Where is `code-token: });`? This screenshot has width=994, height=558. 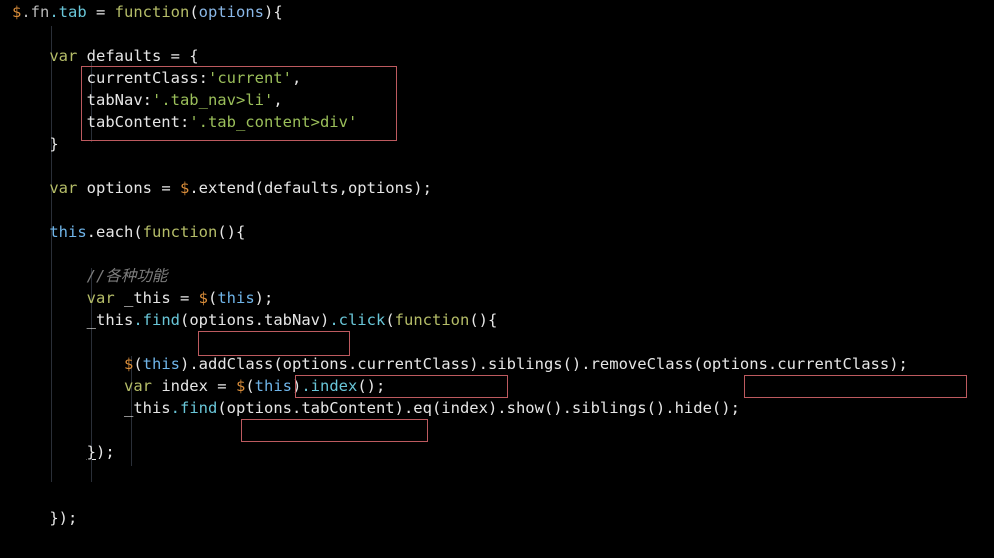
code-token: }); is located at coordinates (45, 518).